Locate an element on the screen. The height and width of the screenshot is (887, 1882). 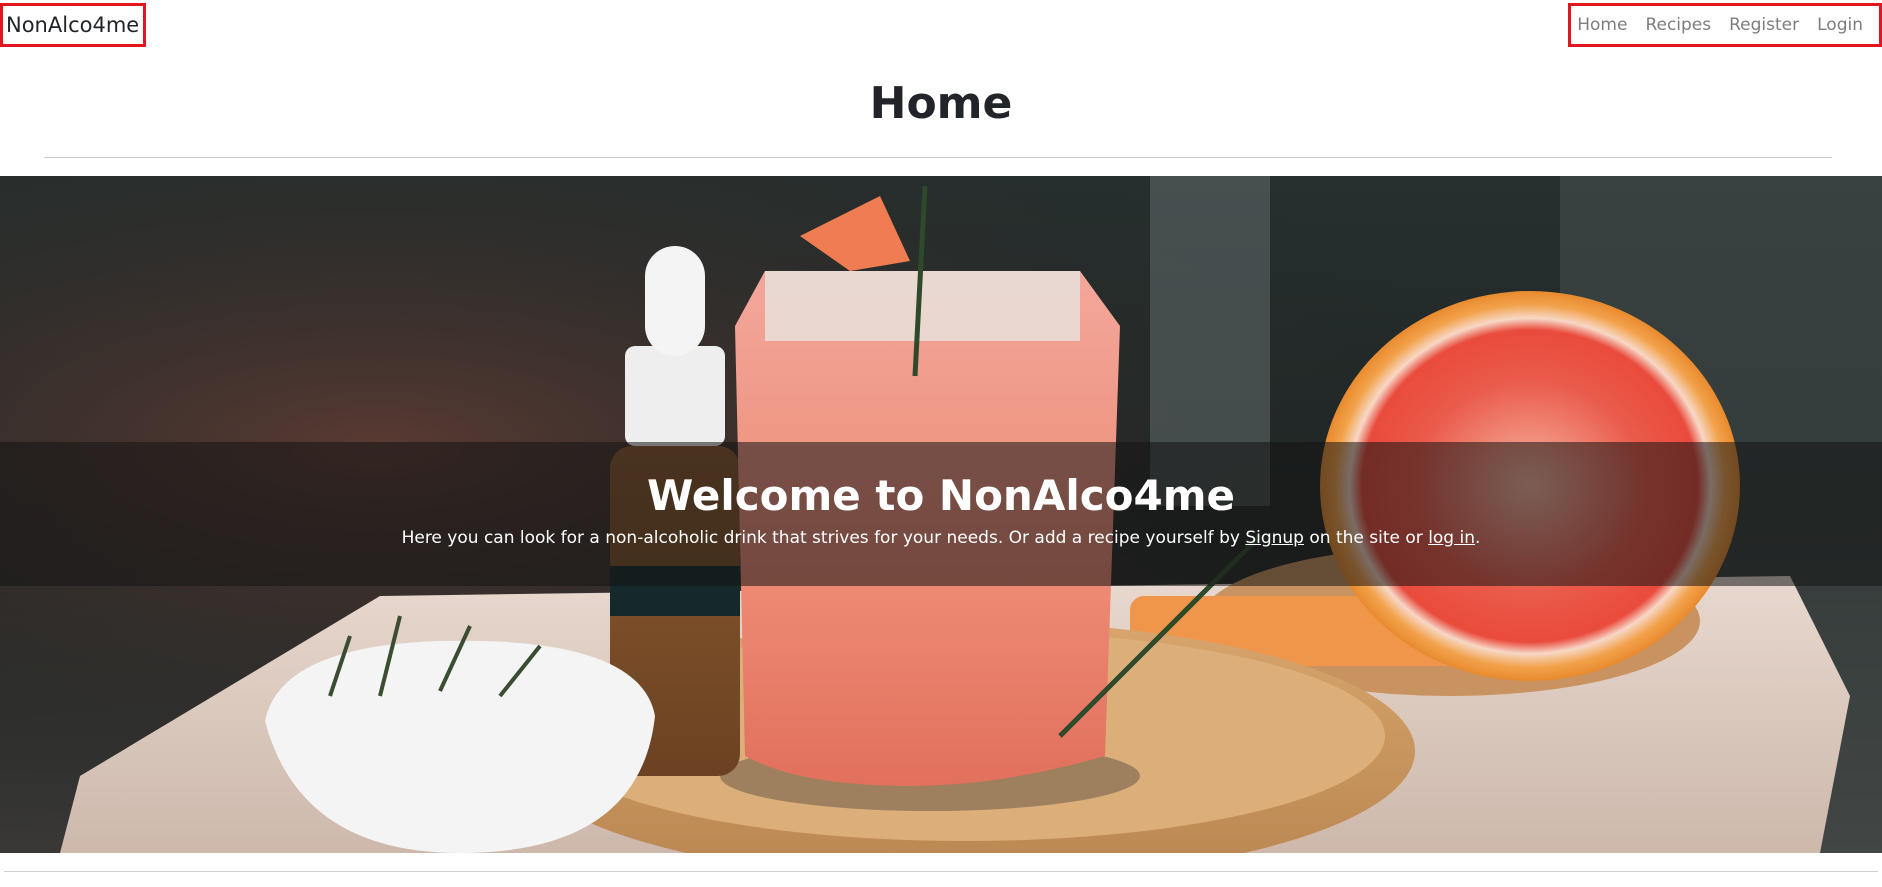
brand-logo-link: NonAlco4me is located at coordinates (73, 25).